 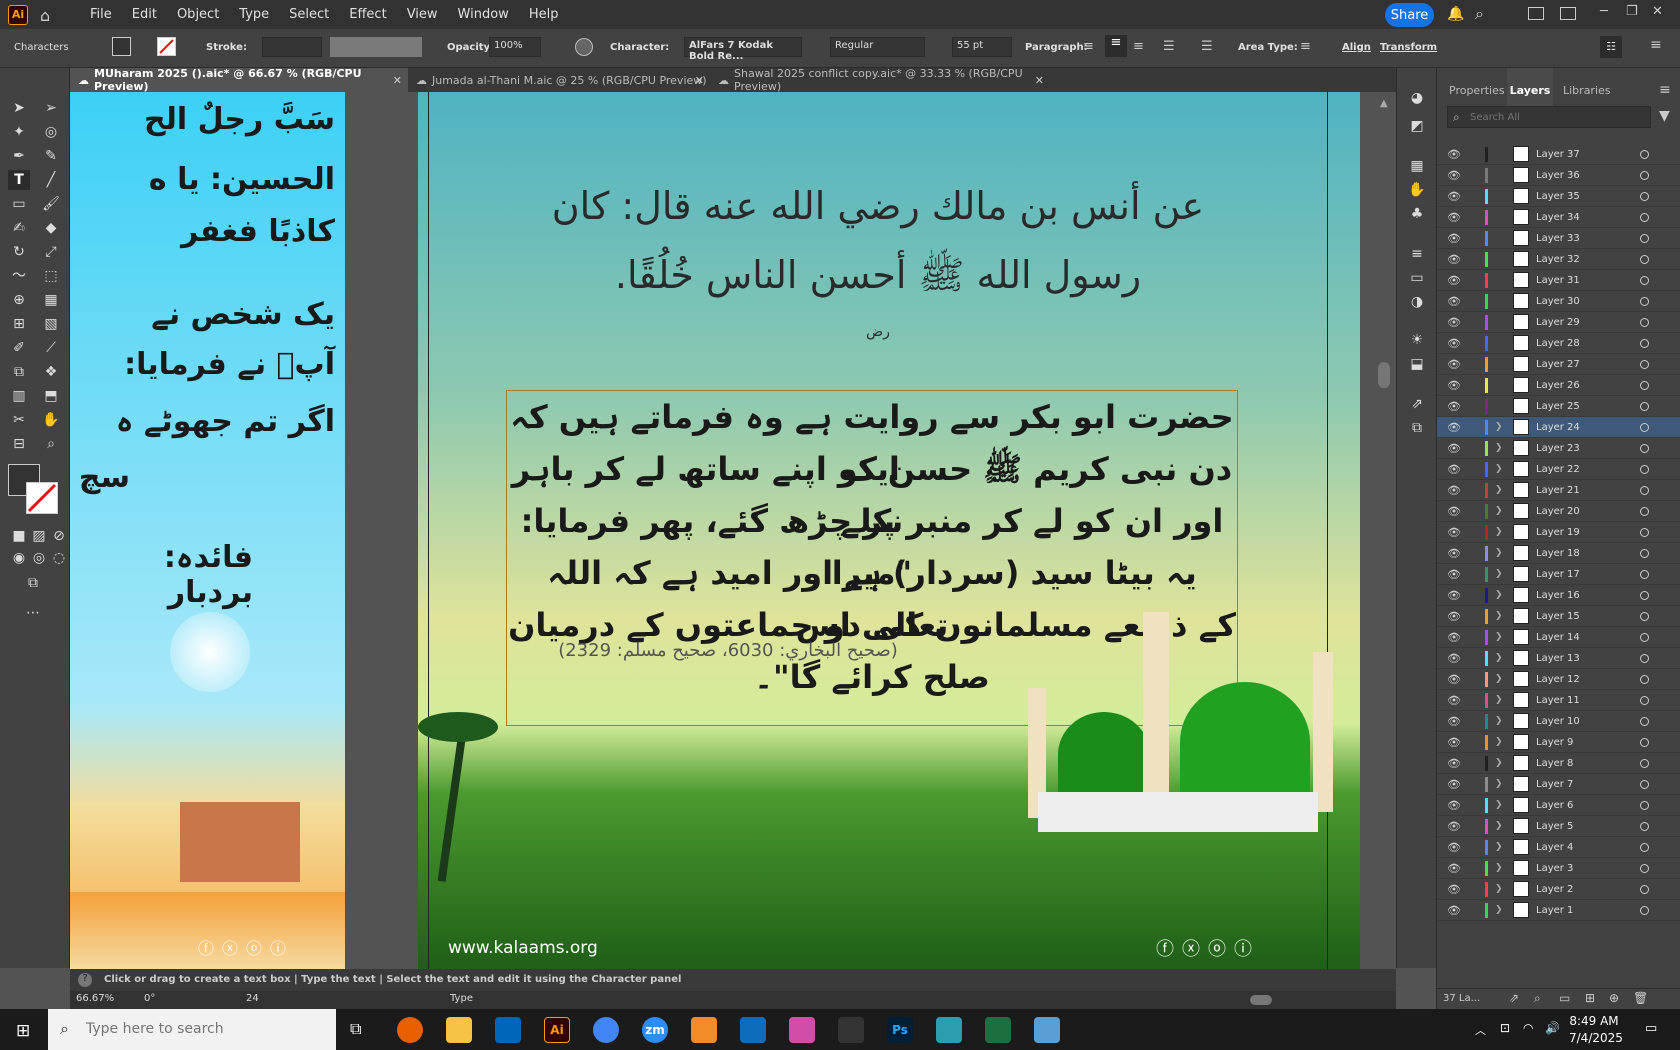 I want to click on minimize-icon: ─, so click(x=1604, y=11).